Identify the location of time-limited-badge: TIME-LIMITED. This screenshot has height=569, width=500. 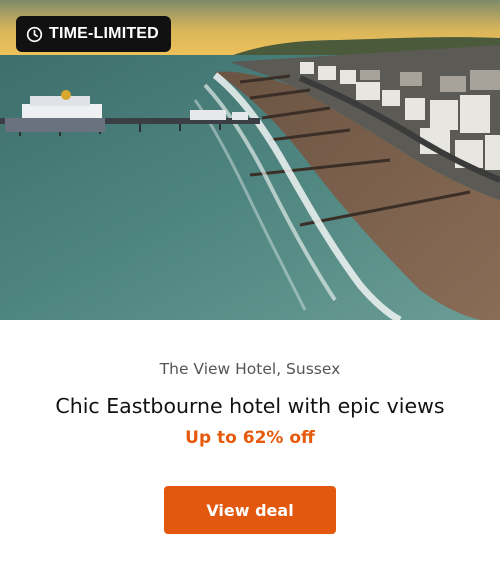
(93, 34).